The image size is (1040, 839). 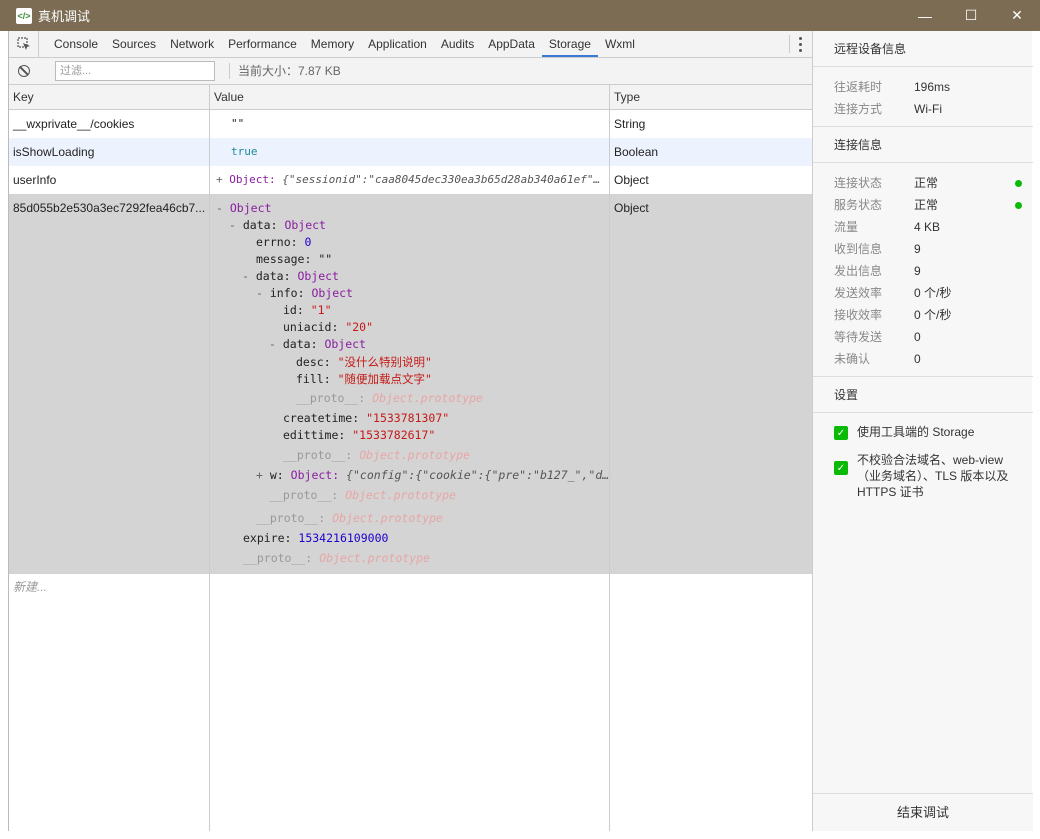 I want to click on table-row: isShowLoading true Boolean, so click(x=411, y=152).